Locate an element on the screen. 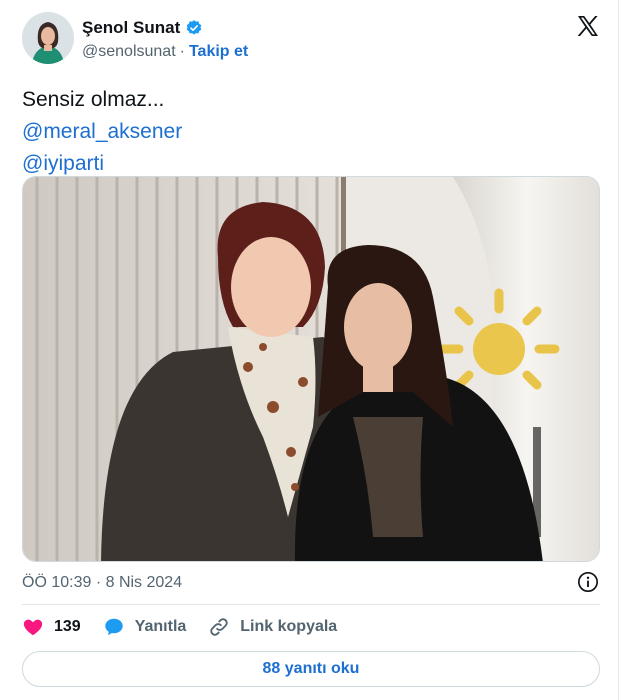  author-handle-row: @senolsunat · Takip et is located at coordinates (165, 52).